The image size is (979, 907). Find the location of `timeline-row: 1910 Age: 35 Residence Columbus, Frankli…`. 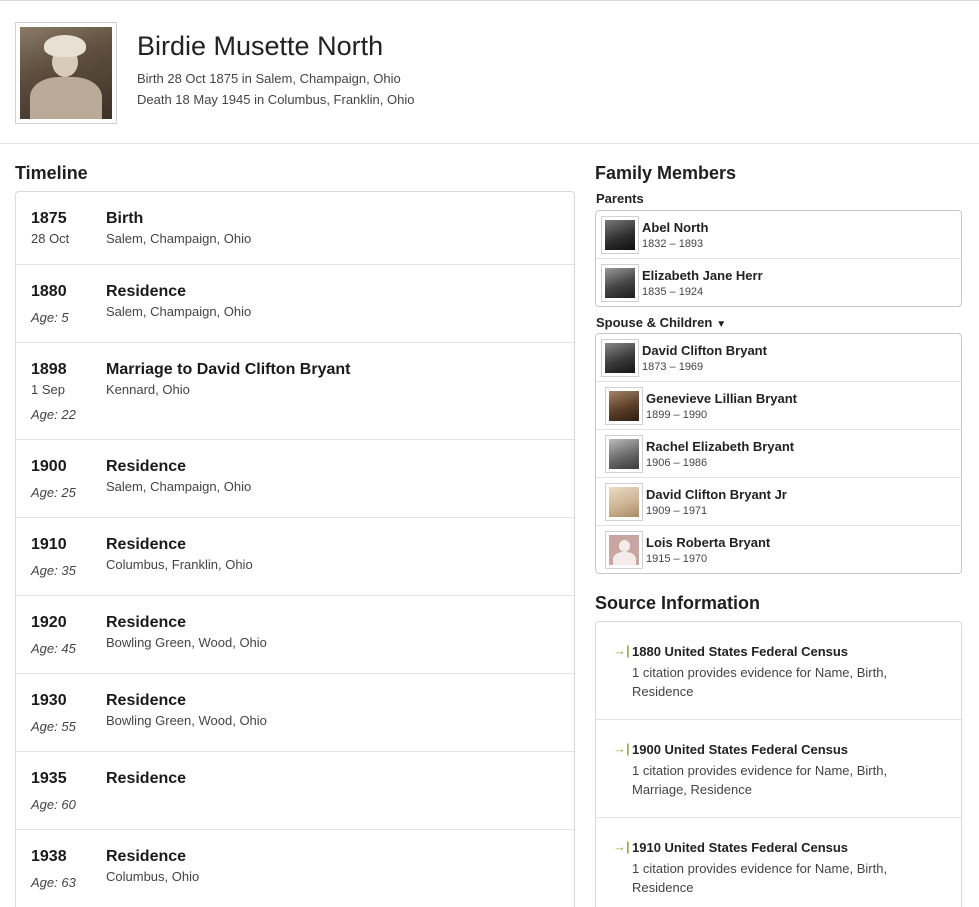

timeline-row: 1910 Age: 35 Residence Columbus, Frankli… is located at coordinates (295, 557).